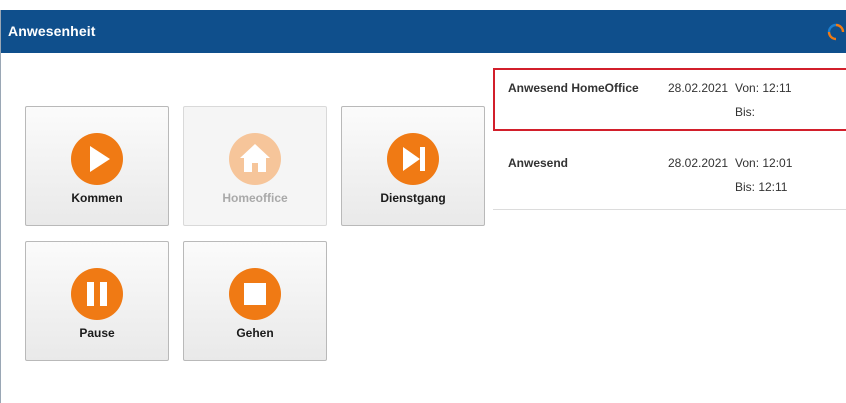 The height and width of the screenshot is (403, 846). What do you see at coordinates (97, 159) in the screenshot?
I see `play-icon` at bounding box center [97, 159].